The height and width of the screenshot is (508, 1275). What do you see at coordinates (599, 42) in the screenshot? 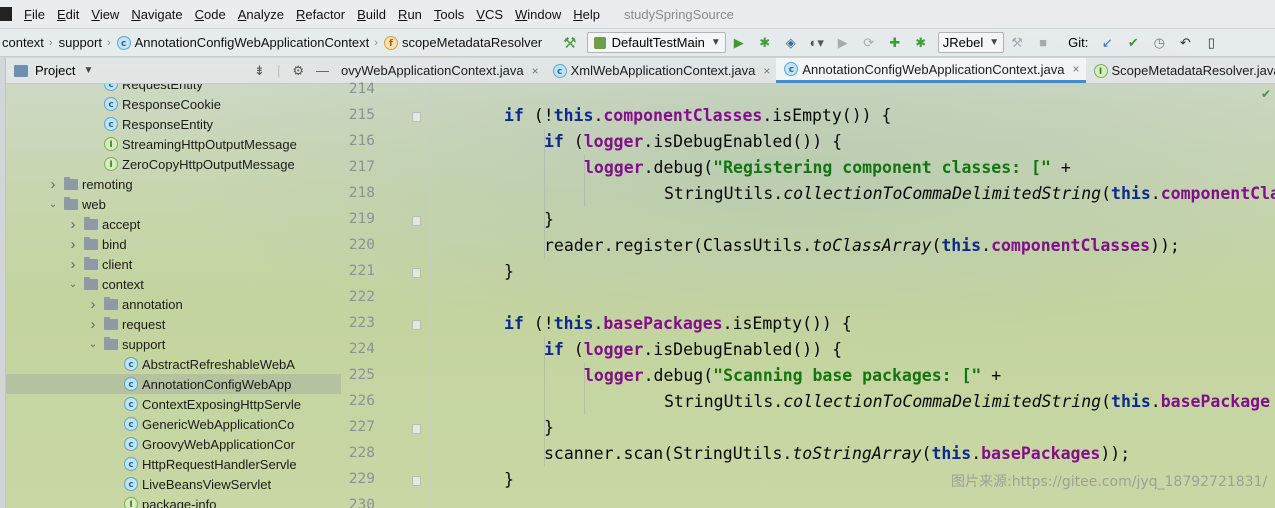
I see `run-config-icon` at bounding box center [599, 42].